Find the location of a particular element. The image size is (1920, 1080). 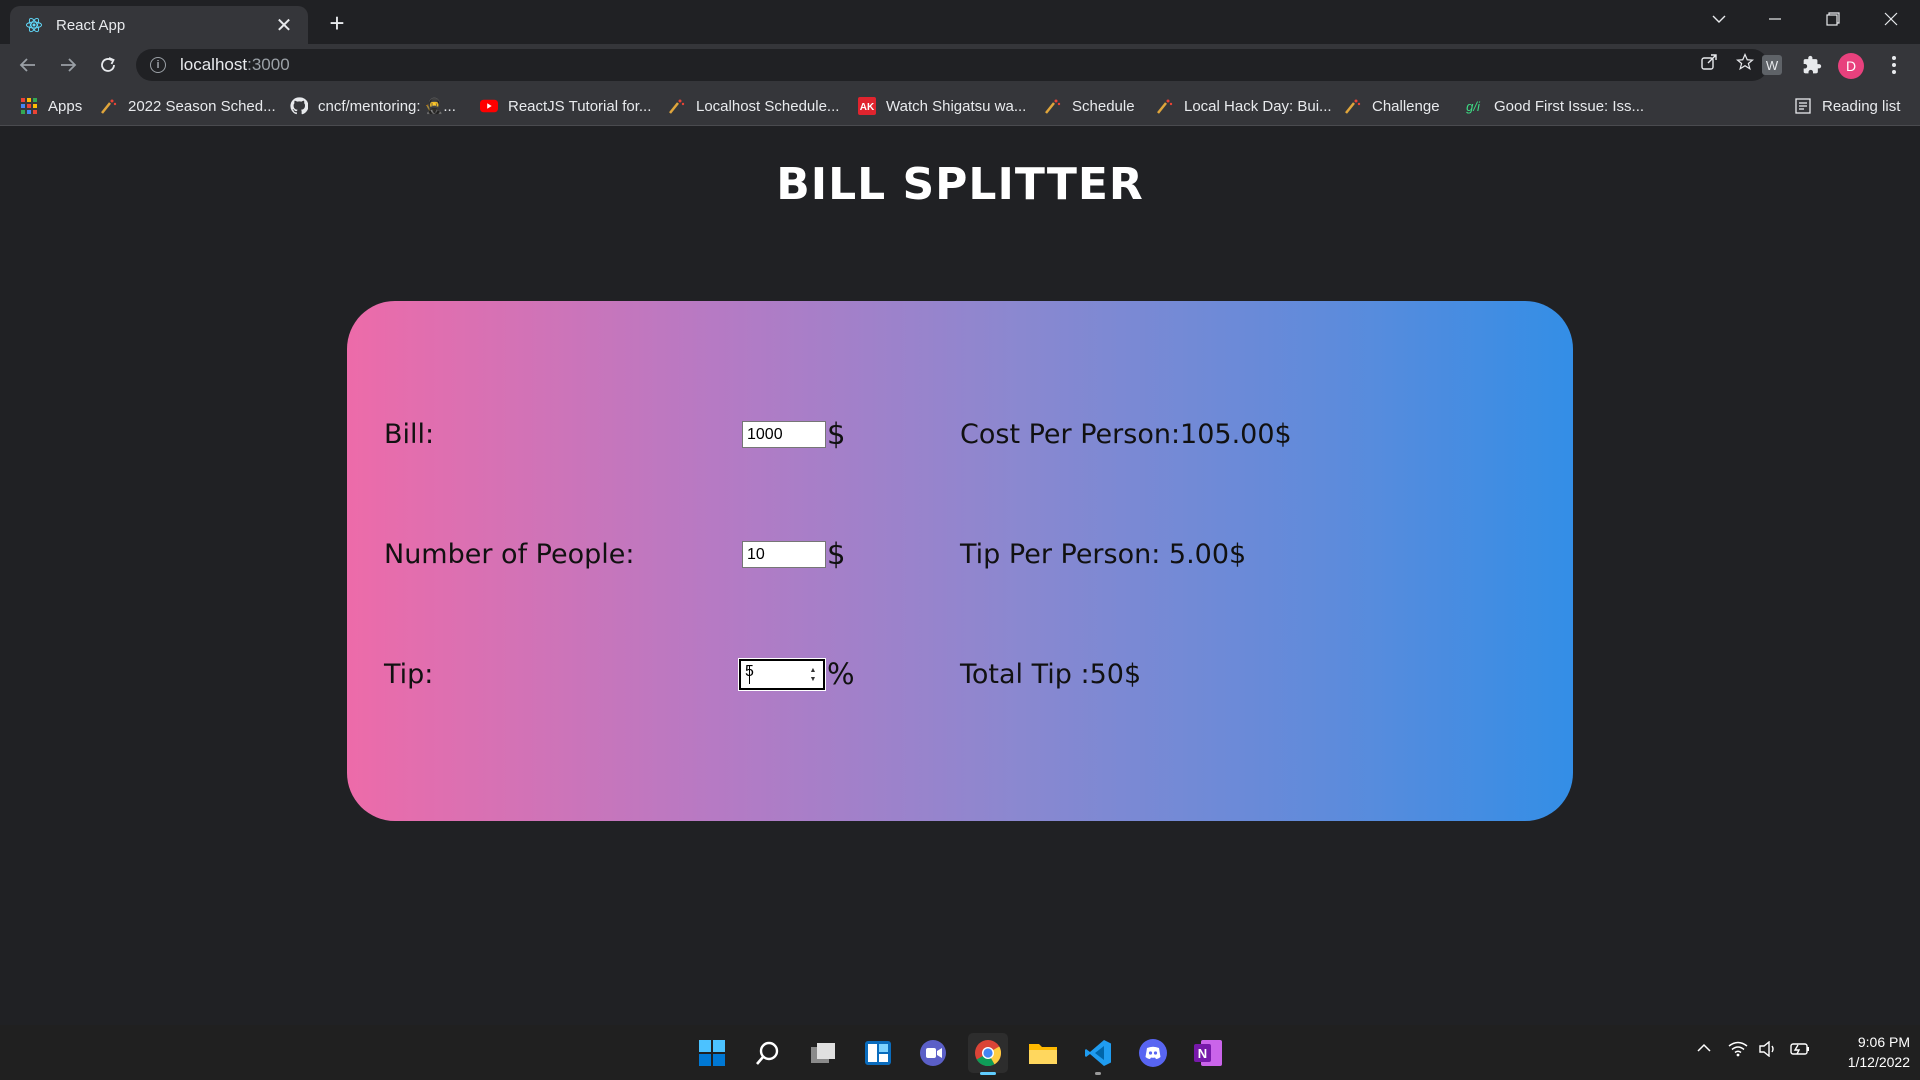

extension-w-icon: W is located at coordinates (1772, 65).